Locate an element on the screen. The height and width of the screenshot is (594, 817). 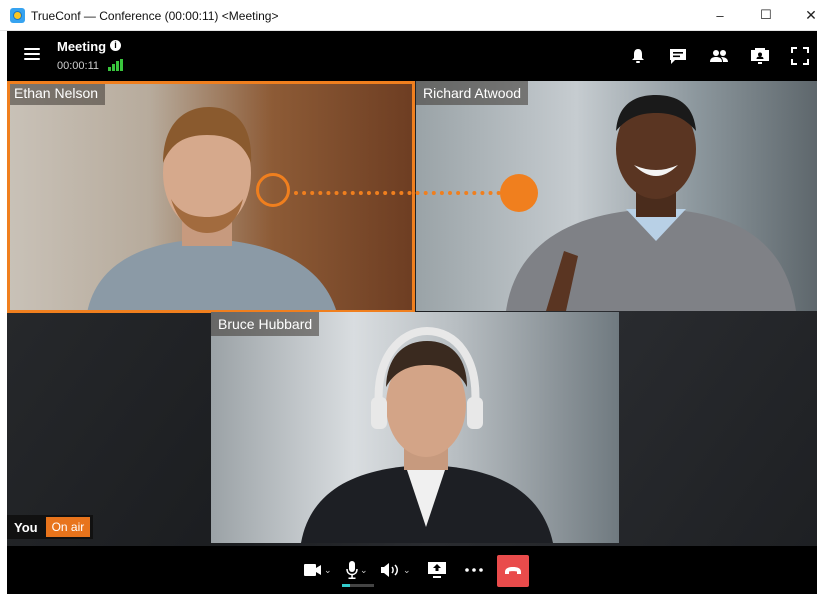
share-screen-button is located at coordinates (437, 570).